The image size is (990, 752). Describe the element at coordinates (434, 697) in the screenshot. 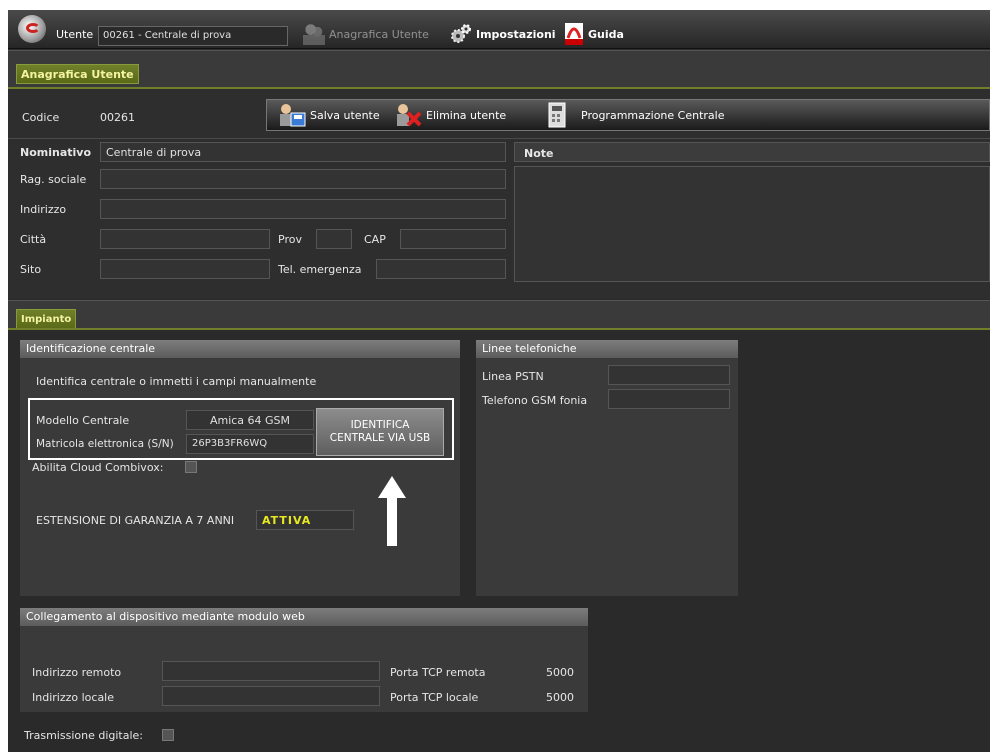

I see `porta-locale-label: Porta TCP locale` at that location.